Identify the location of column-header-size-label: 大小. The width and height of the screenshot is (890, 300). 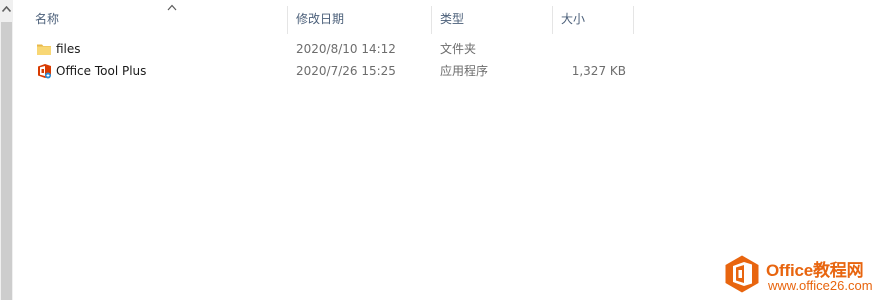
(573, 19).